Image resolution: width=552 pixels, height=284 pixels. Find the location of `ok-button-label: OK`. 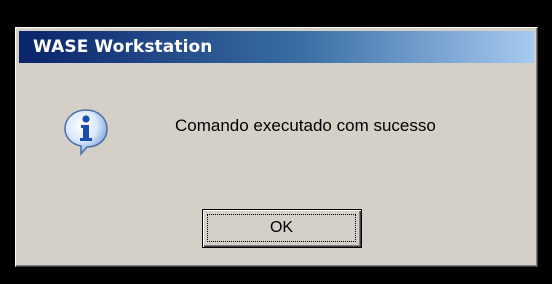

ok-button-label: OK is located at coordinates (281, 227).